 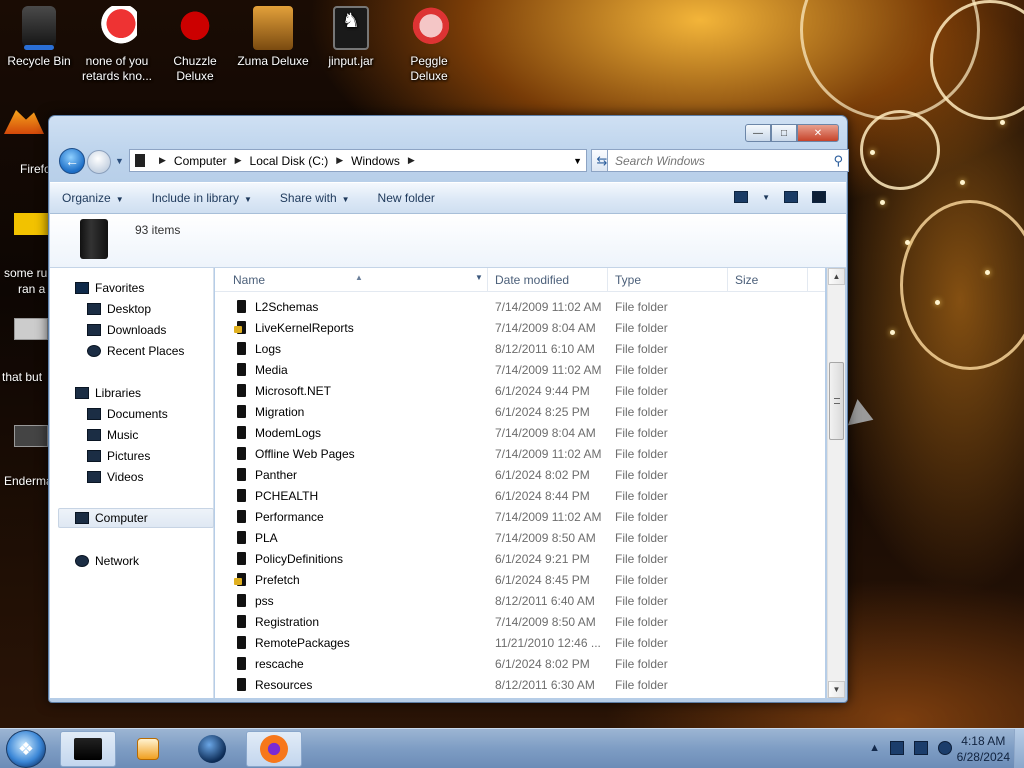 What do you see at coordinates (874, 748) in the screenshot?
I see `show-hidden-icons-icon: ▲` at bounding box center [874, 748].